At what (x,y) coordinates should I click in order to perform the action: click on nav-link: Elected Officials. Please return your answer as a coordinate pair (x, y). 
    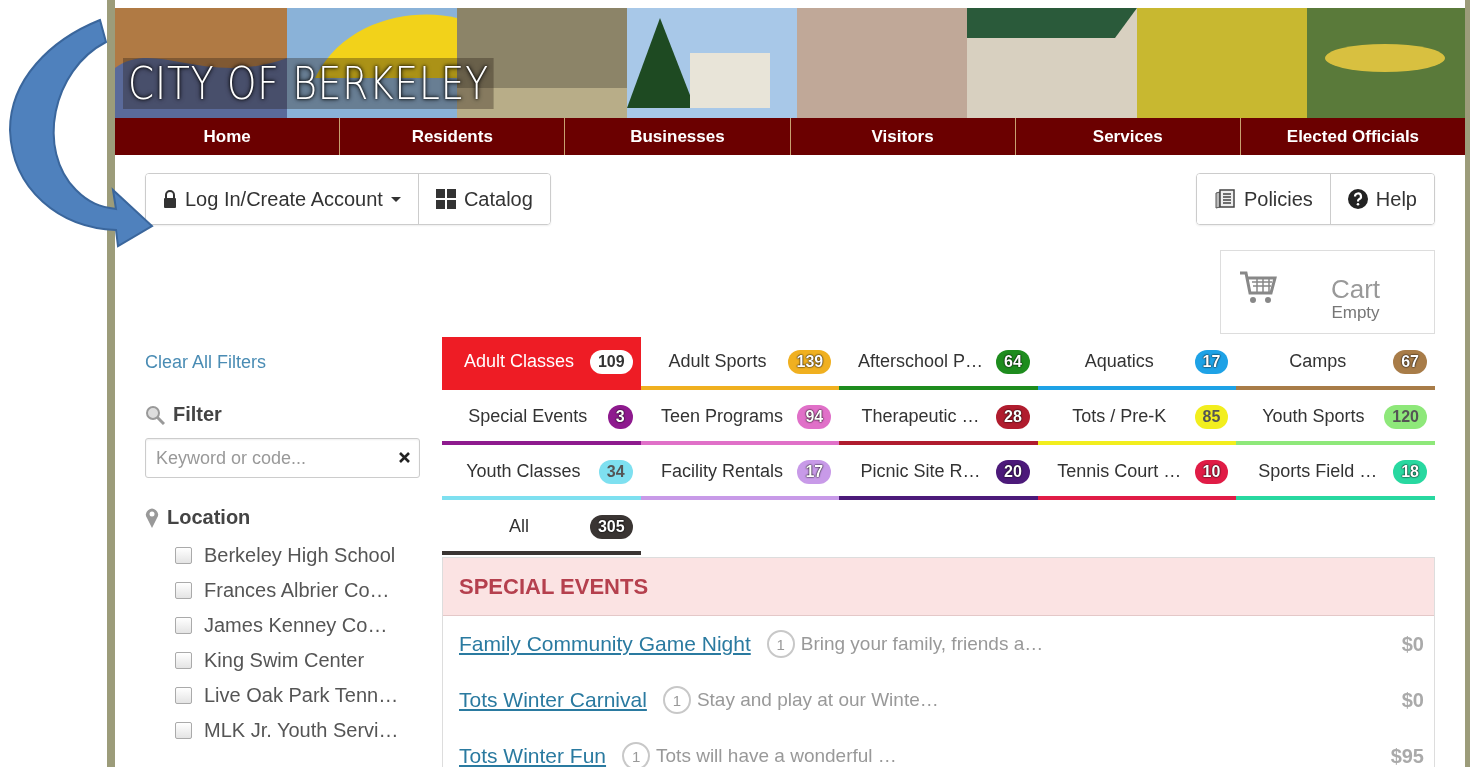
    Looking at the image, I should click on (1352, 136).